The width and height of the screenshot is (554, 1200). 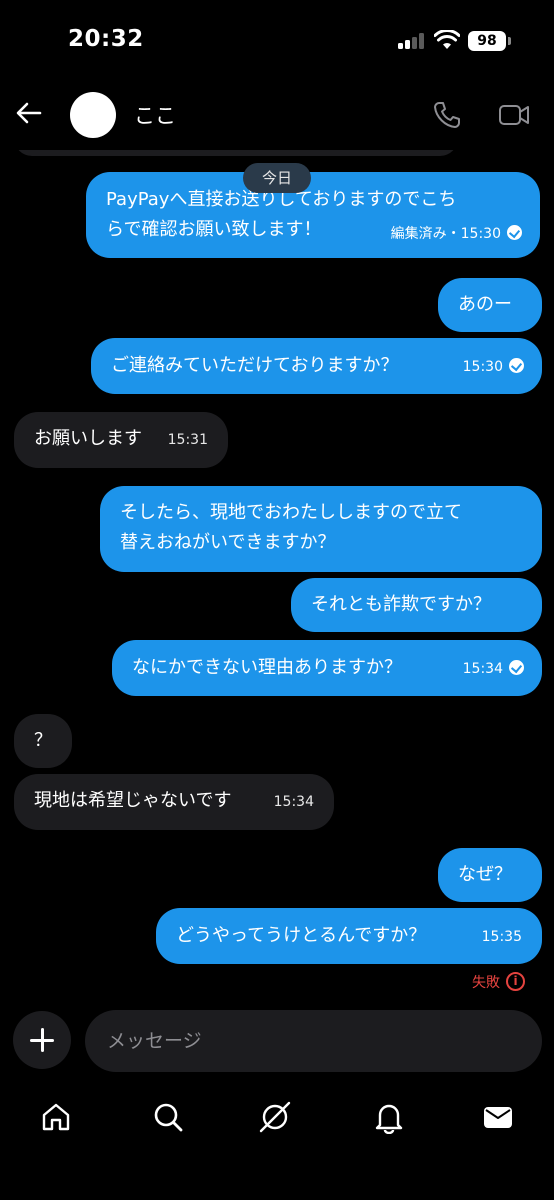 What do you see at coordinates (106, 39) in the screenshot?
I see `status-time: 20:32` at bounding box center [106, 39].